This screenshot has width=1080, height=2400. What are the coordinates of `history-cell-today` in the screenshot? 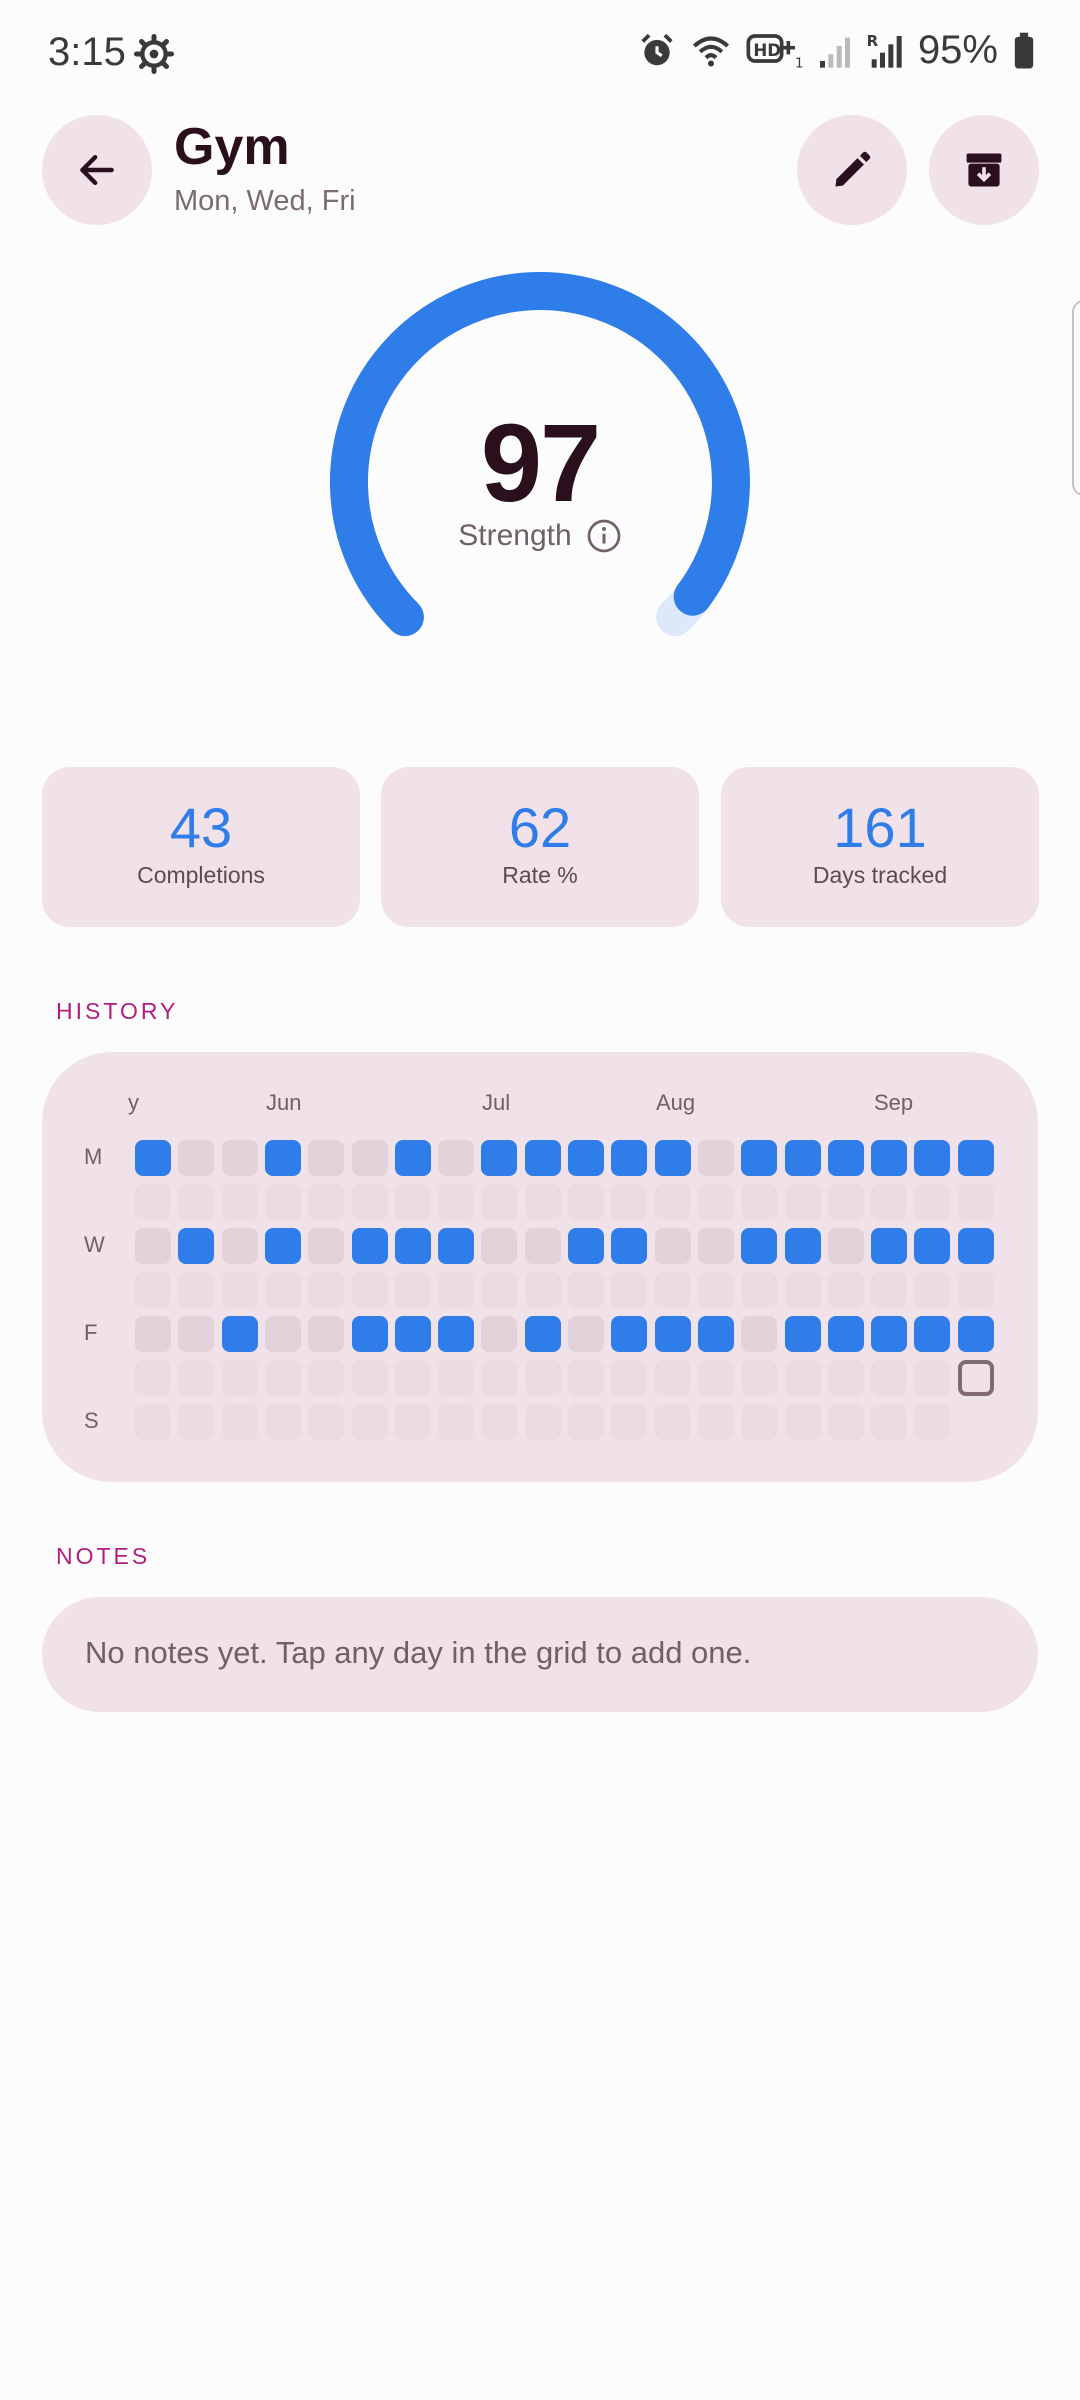 It's located at (975, 1378).